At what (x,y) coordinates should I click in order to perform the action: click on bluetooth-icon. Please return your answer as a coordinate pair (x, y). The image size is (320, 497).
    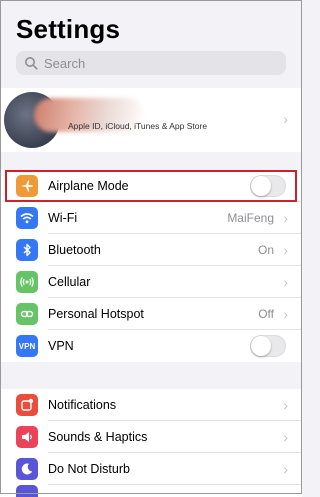
    Looking at the image, I should click on (27, 250).